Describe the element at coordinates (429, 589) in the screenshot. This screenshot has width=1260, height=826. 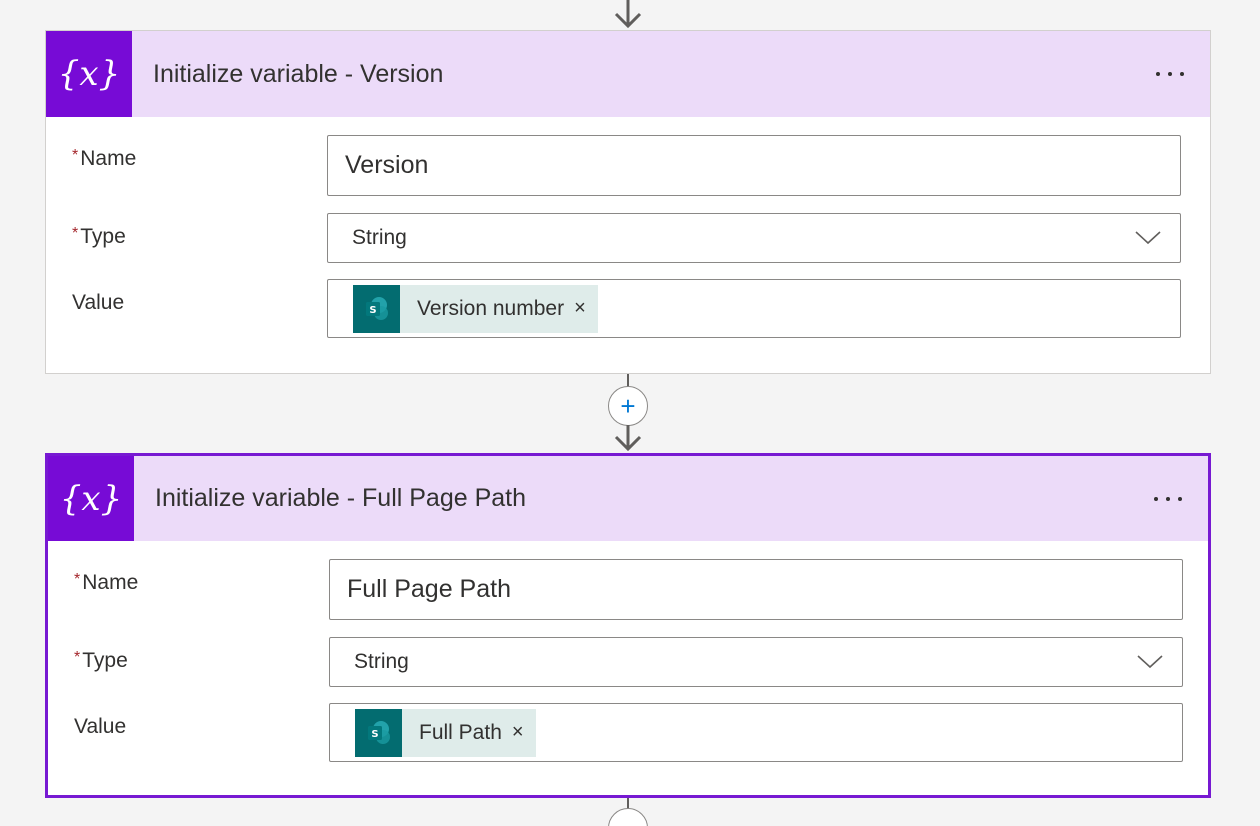
I see `name-input-value: Full Page Path` at that location.